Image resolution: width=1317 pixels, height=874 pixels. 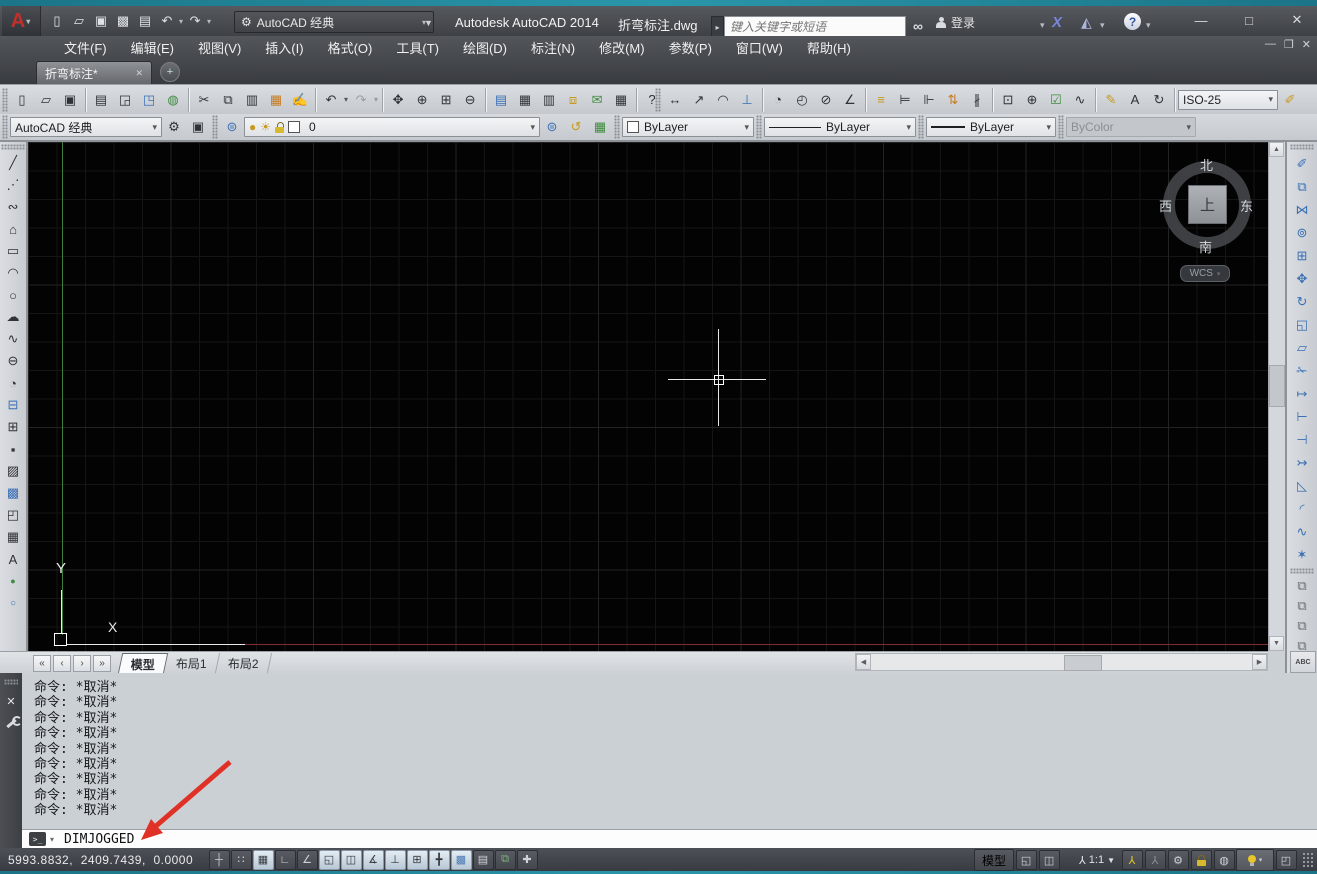 What do you see at coordinates (1302, 209) in the screenshot?
I see `mirror-icon: ⋈` at bounding box center [1302, 209].